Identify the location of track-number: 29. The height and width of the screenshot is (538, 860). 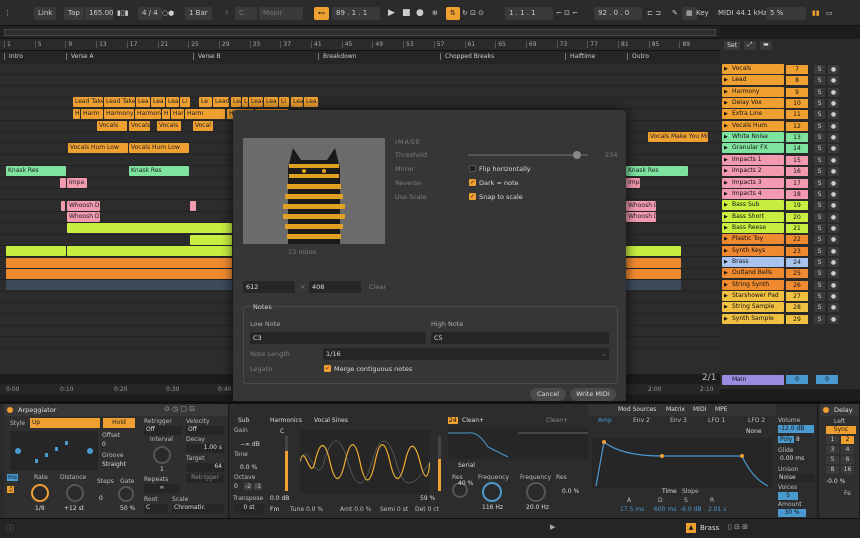
(797, 319).